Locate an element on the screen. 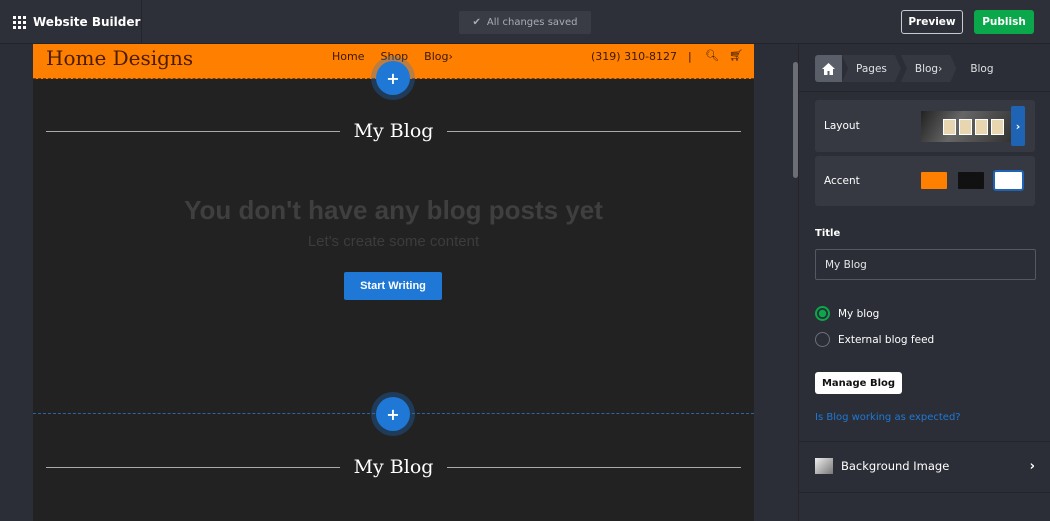 This screenshot has height=521, width=1050. start-writing-button: Start Writing is located at coordinates (393, 286).